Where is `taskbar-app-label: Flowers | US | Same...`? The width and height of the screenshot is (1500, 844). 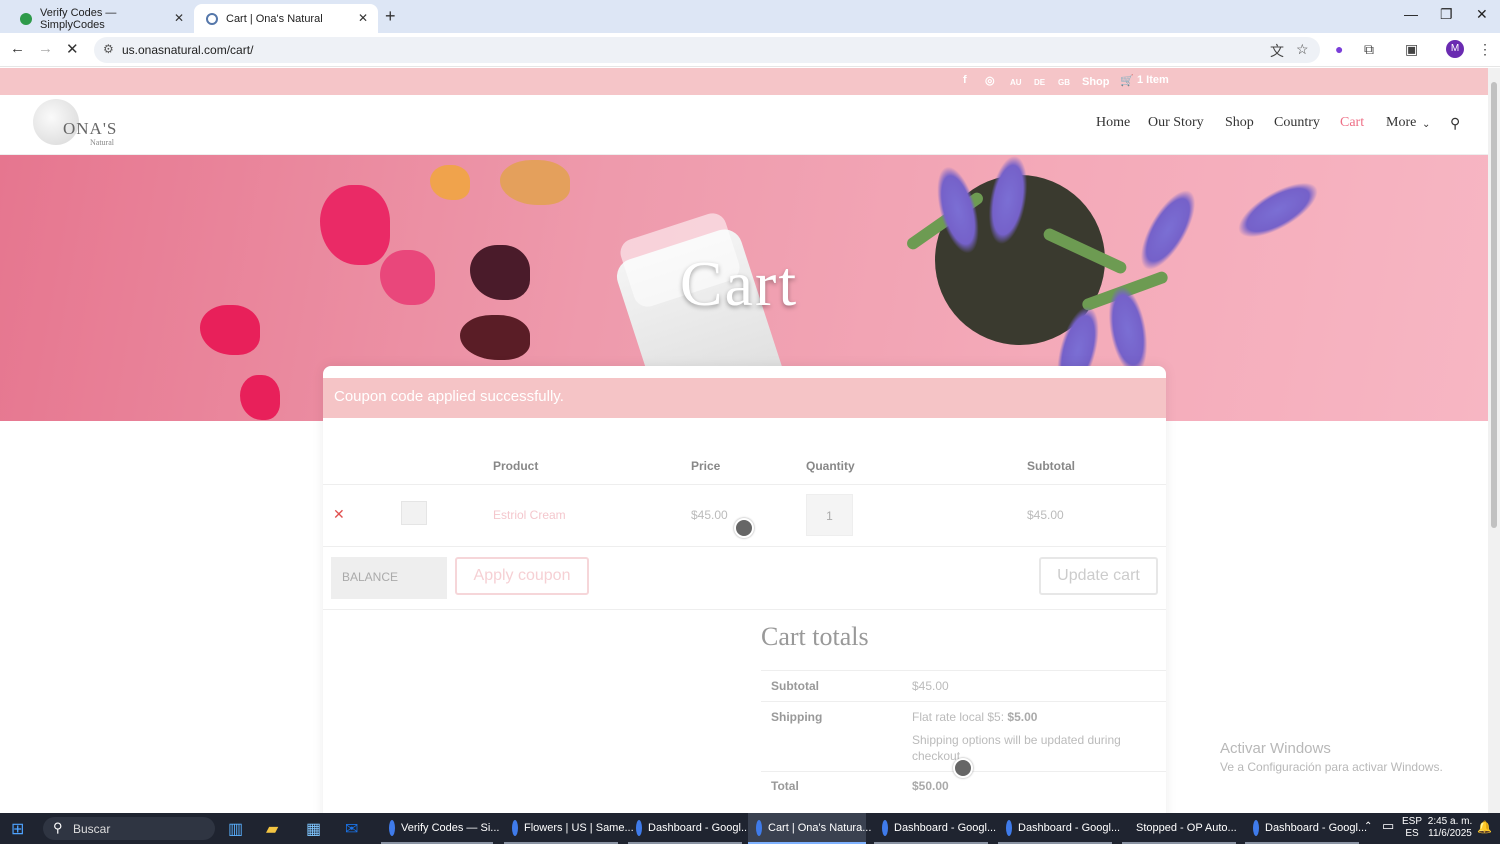 taskbar-app-label: Flowers | US | Same... is located at coordinates (579, 827).